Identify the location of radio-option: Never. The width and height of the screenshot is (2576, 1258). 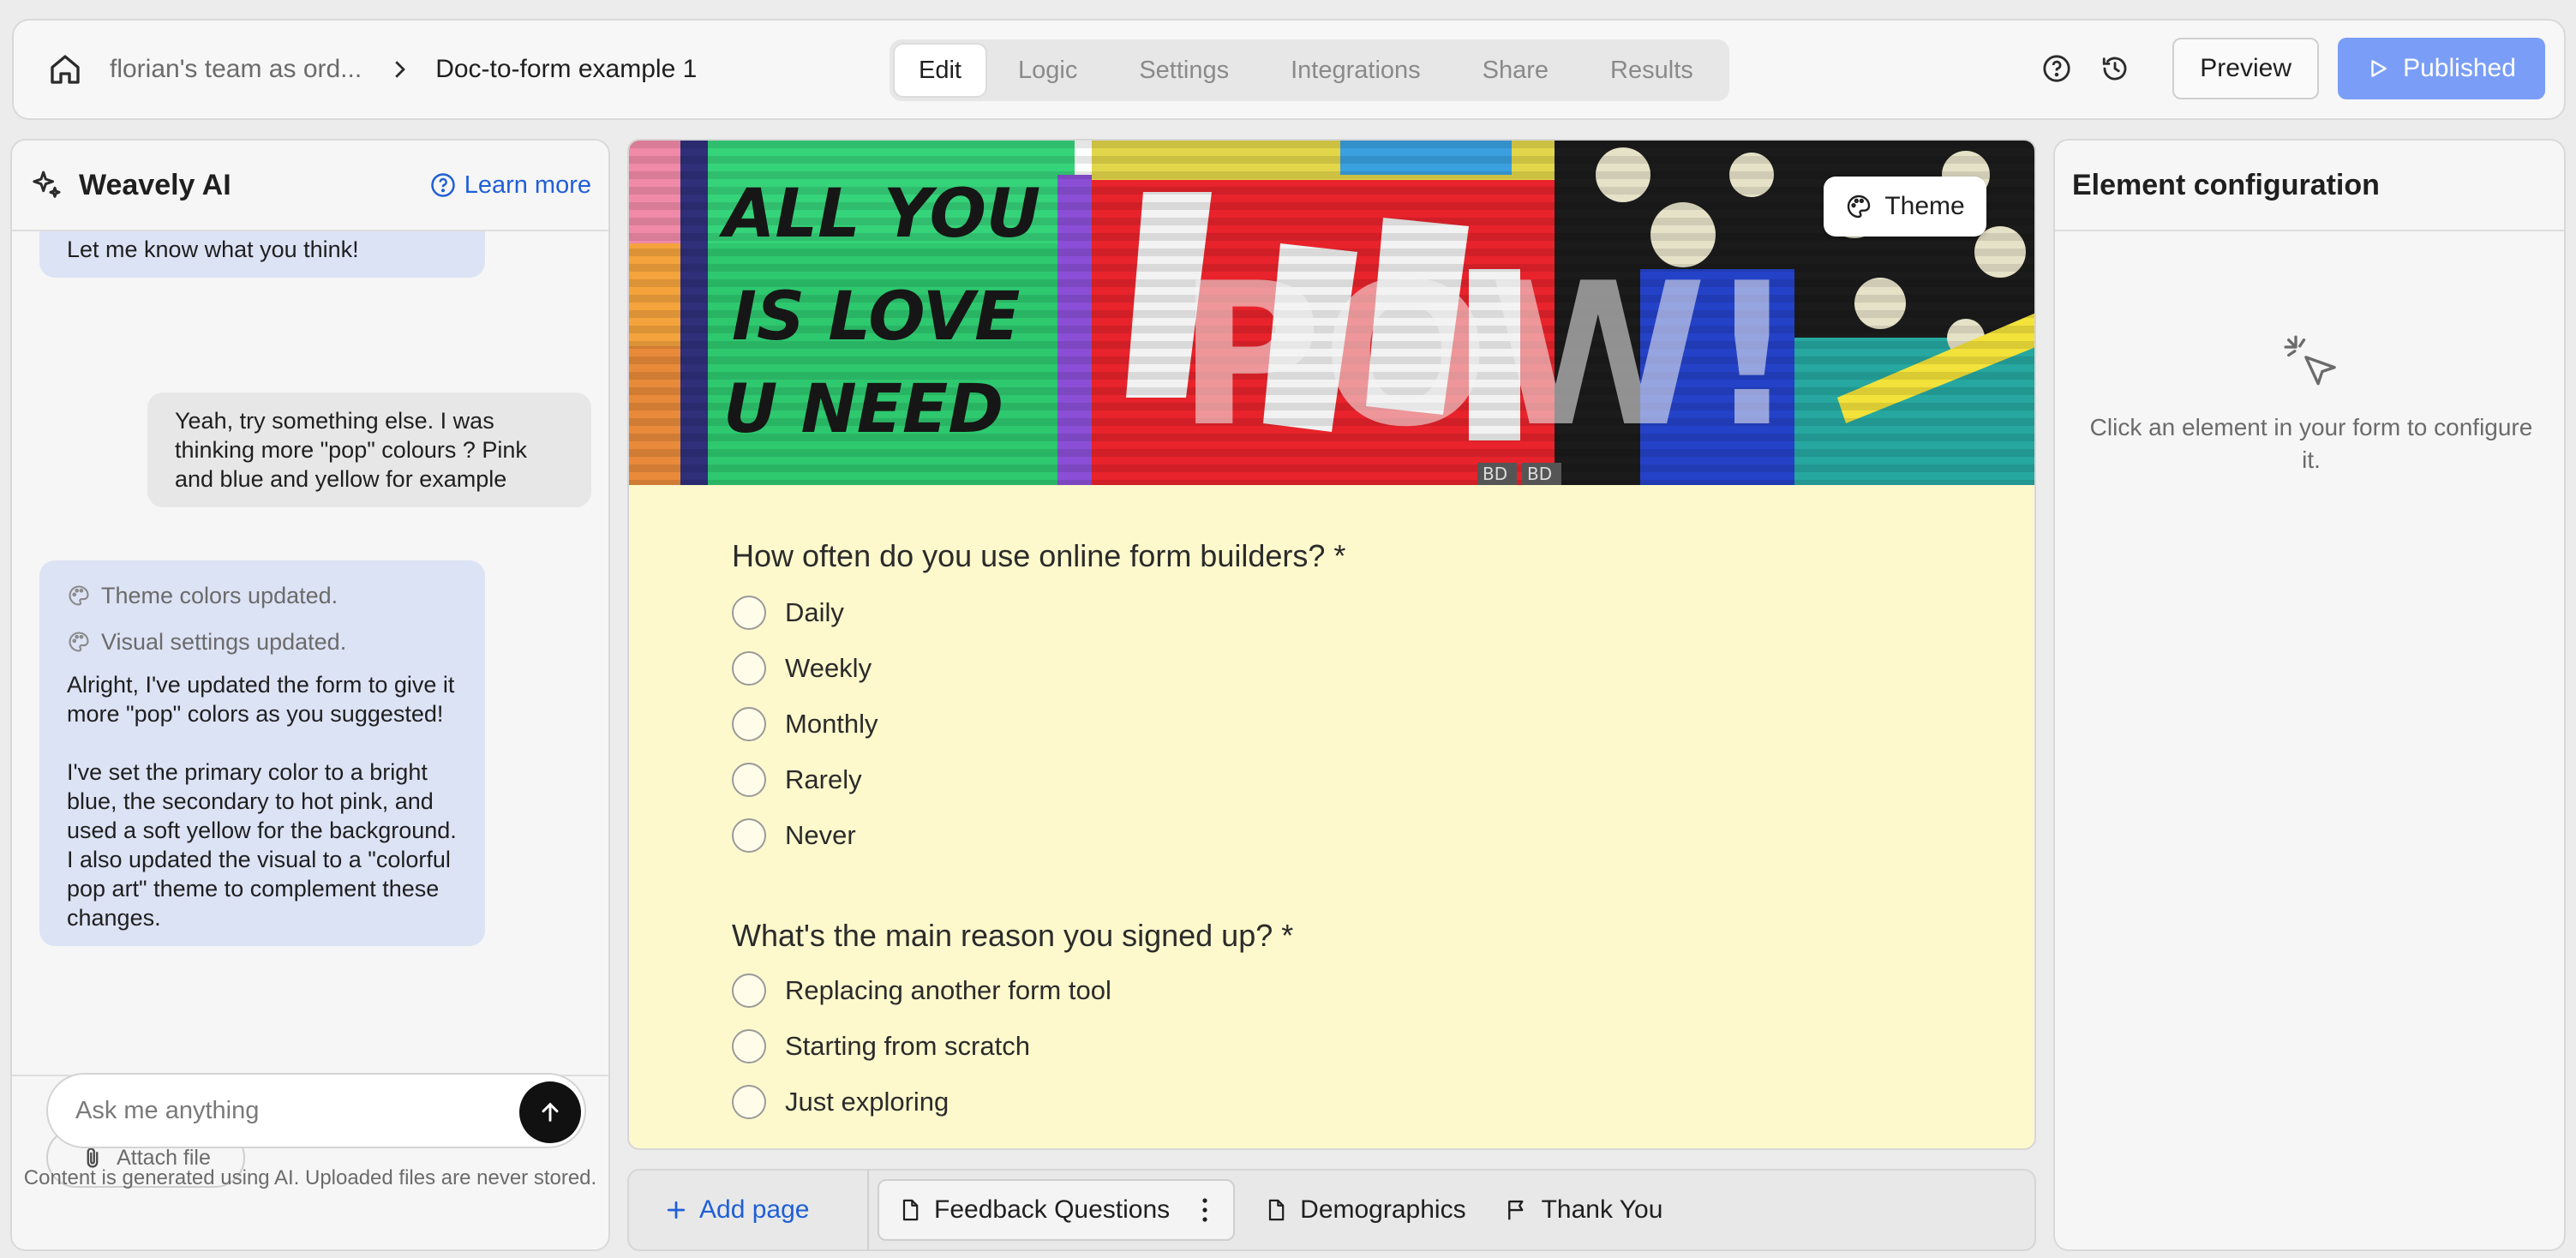
(1038, 835).